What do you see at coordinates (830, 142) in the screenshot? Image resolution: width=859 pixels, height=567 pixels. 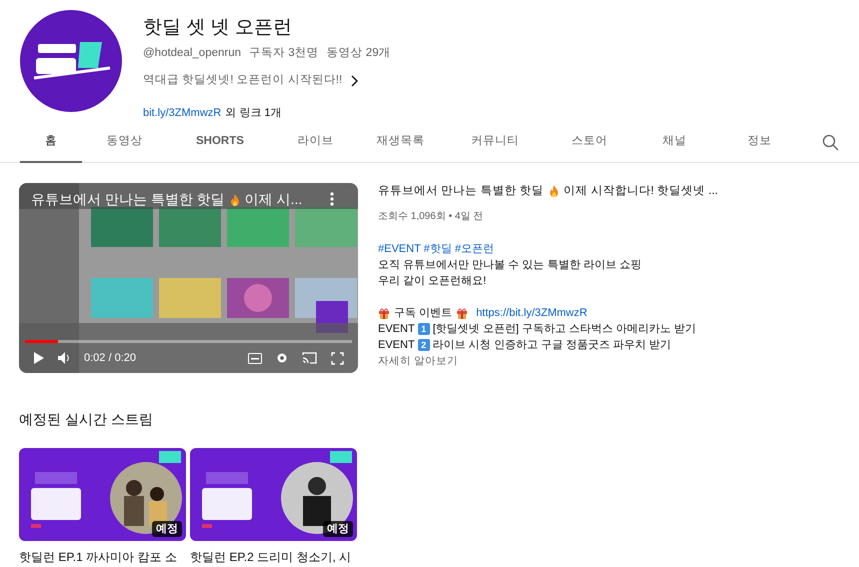 I see `search-icon` at bounding box center [830, 142].